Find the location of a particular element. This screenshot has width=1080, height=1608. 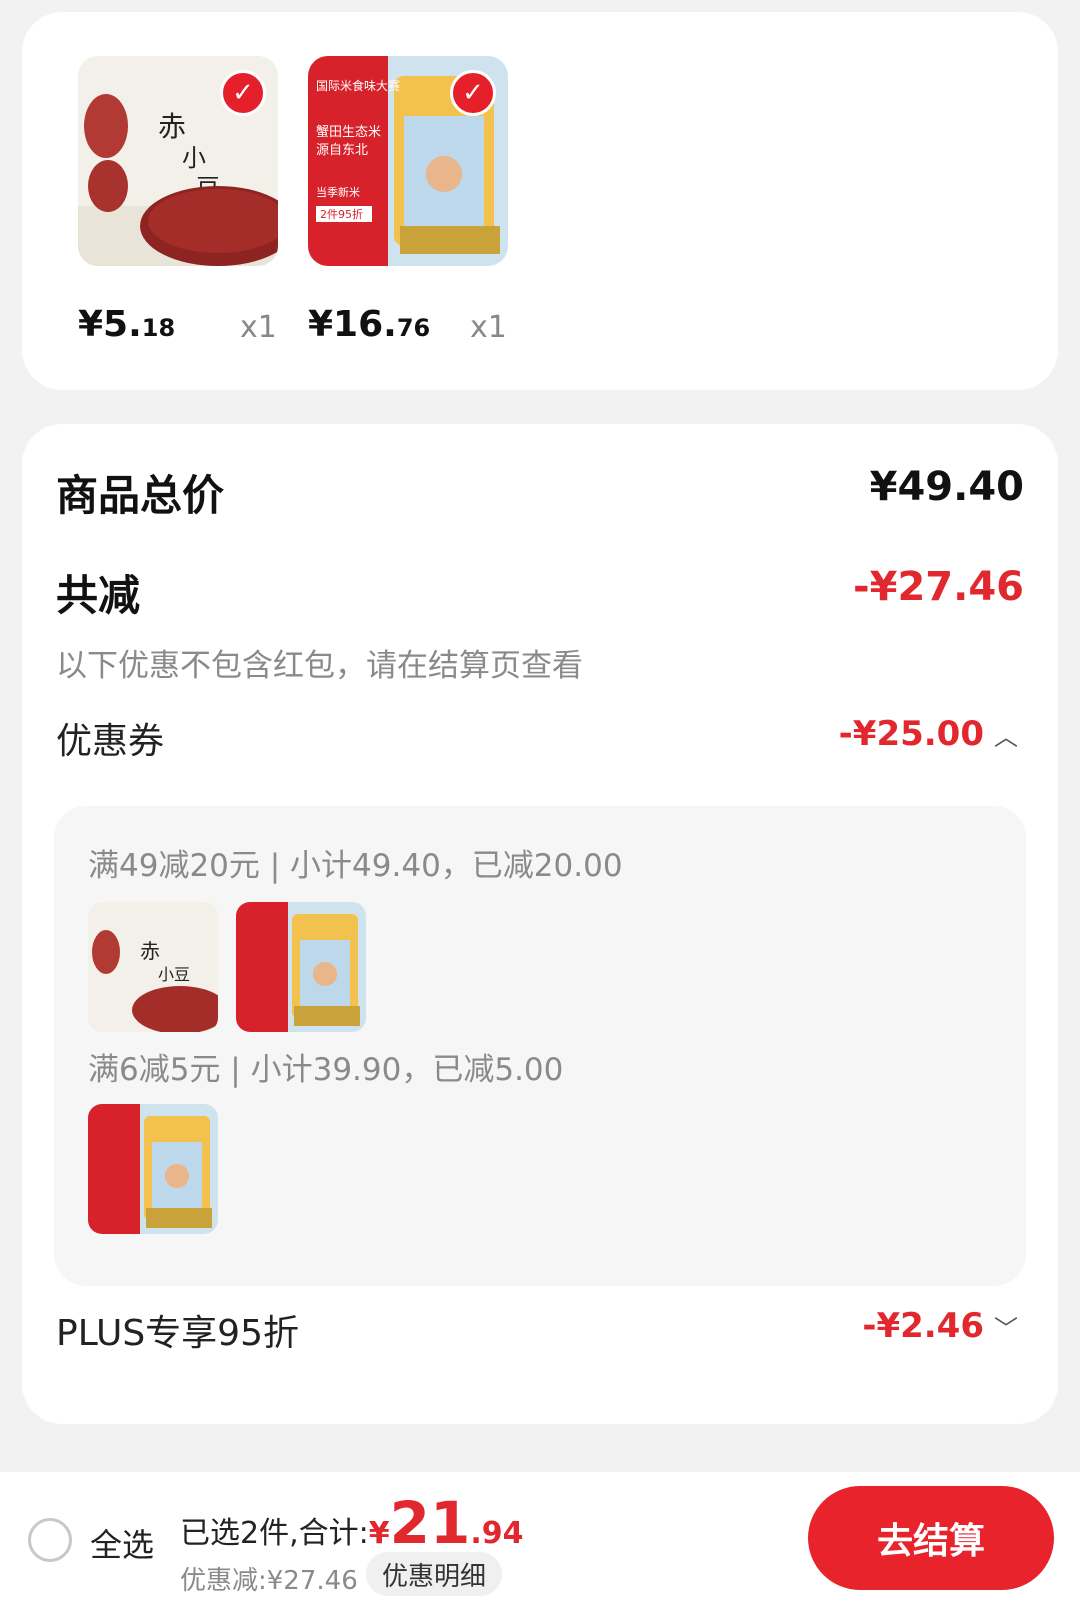

svg-text: 蟹田生态米 is located at coordinates (348, 132).